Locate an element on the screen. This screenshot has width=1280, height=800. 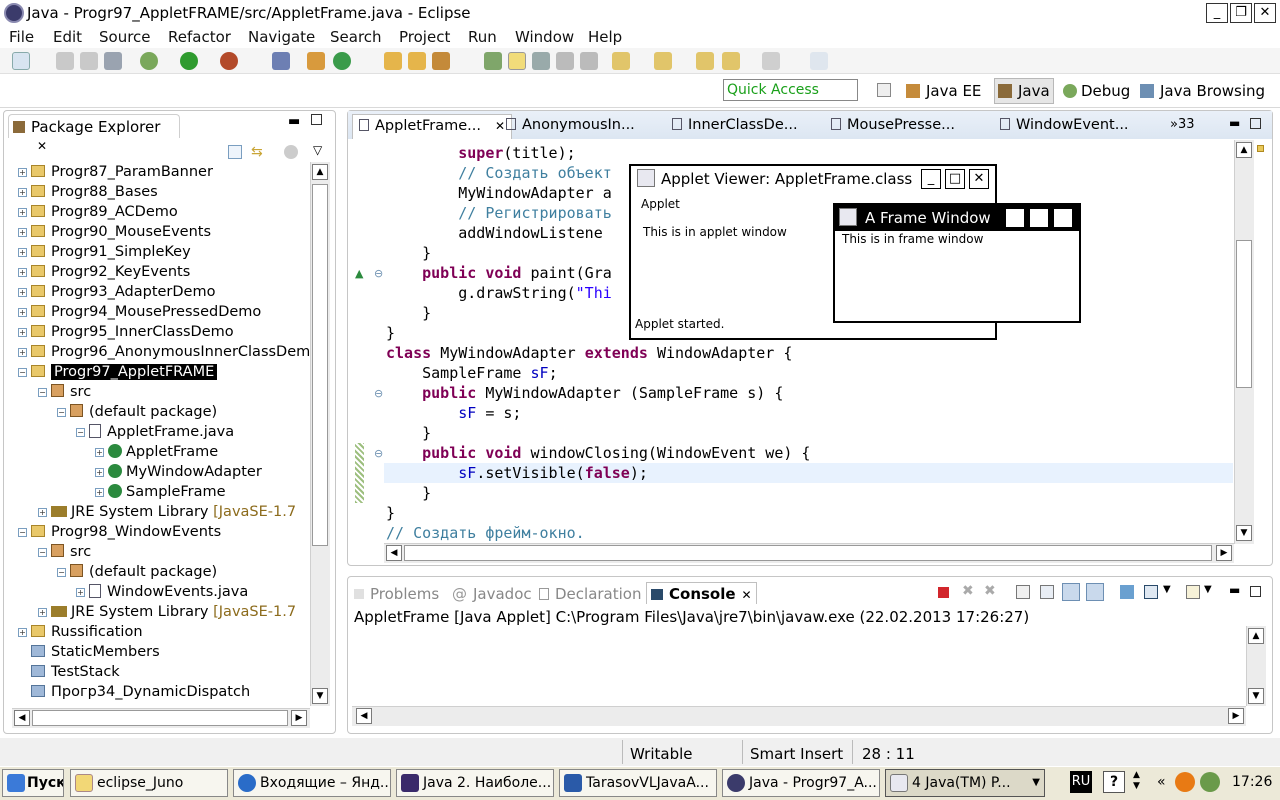
mark-occurrences-icon is located at coordinates (517, 61).